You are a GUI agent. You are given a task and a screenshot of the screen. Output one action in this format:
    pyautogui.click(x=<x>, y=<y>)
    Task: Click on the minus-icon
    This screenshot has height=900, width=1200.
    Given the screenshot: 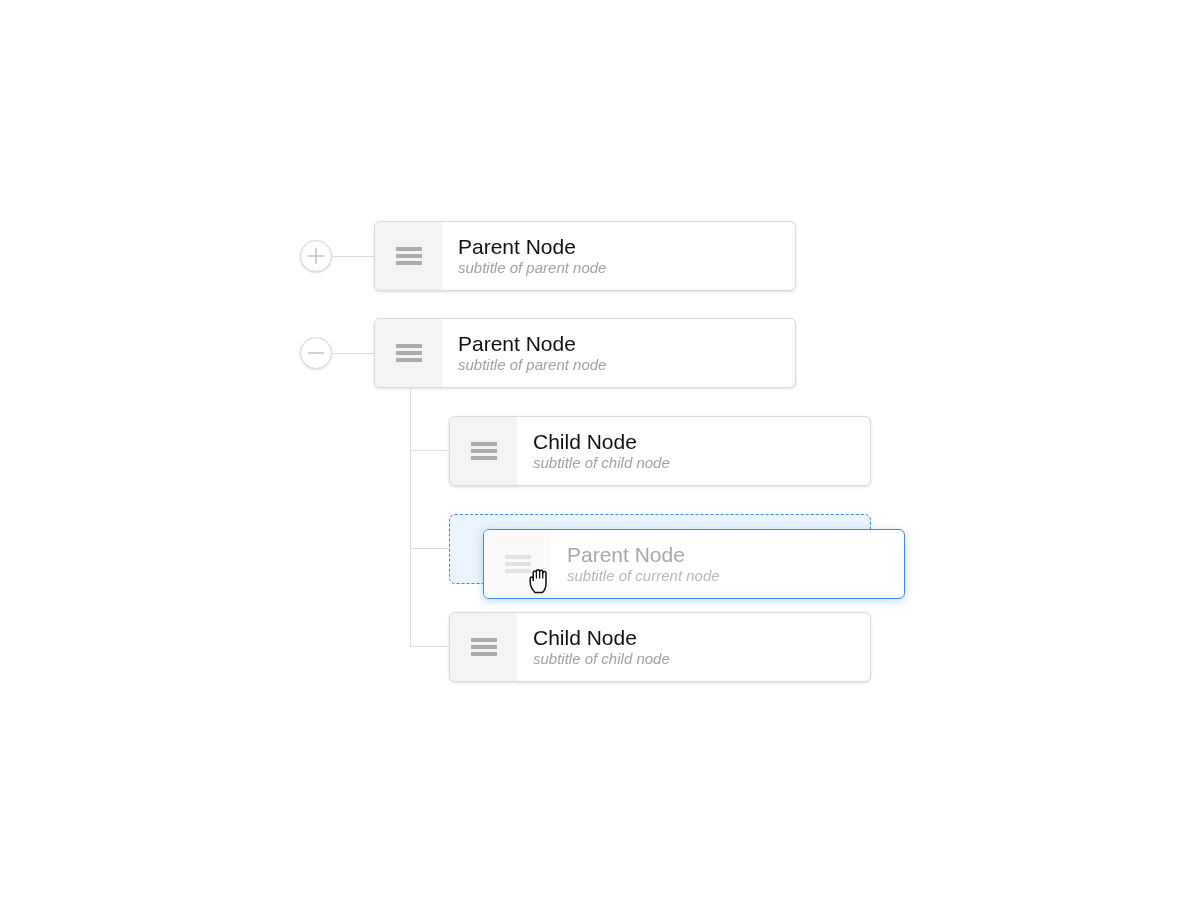 What is the action you would take?
    pyautogui.click(x=316, y=353)
    